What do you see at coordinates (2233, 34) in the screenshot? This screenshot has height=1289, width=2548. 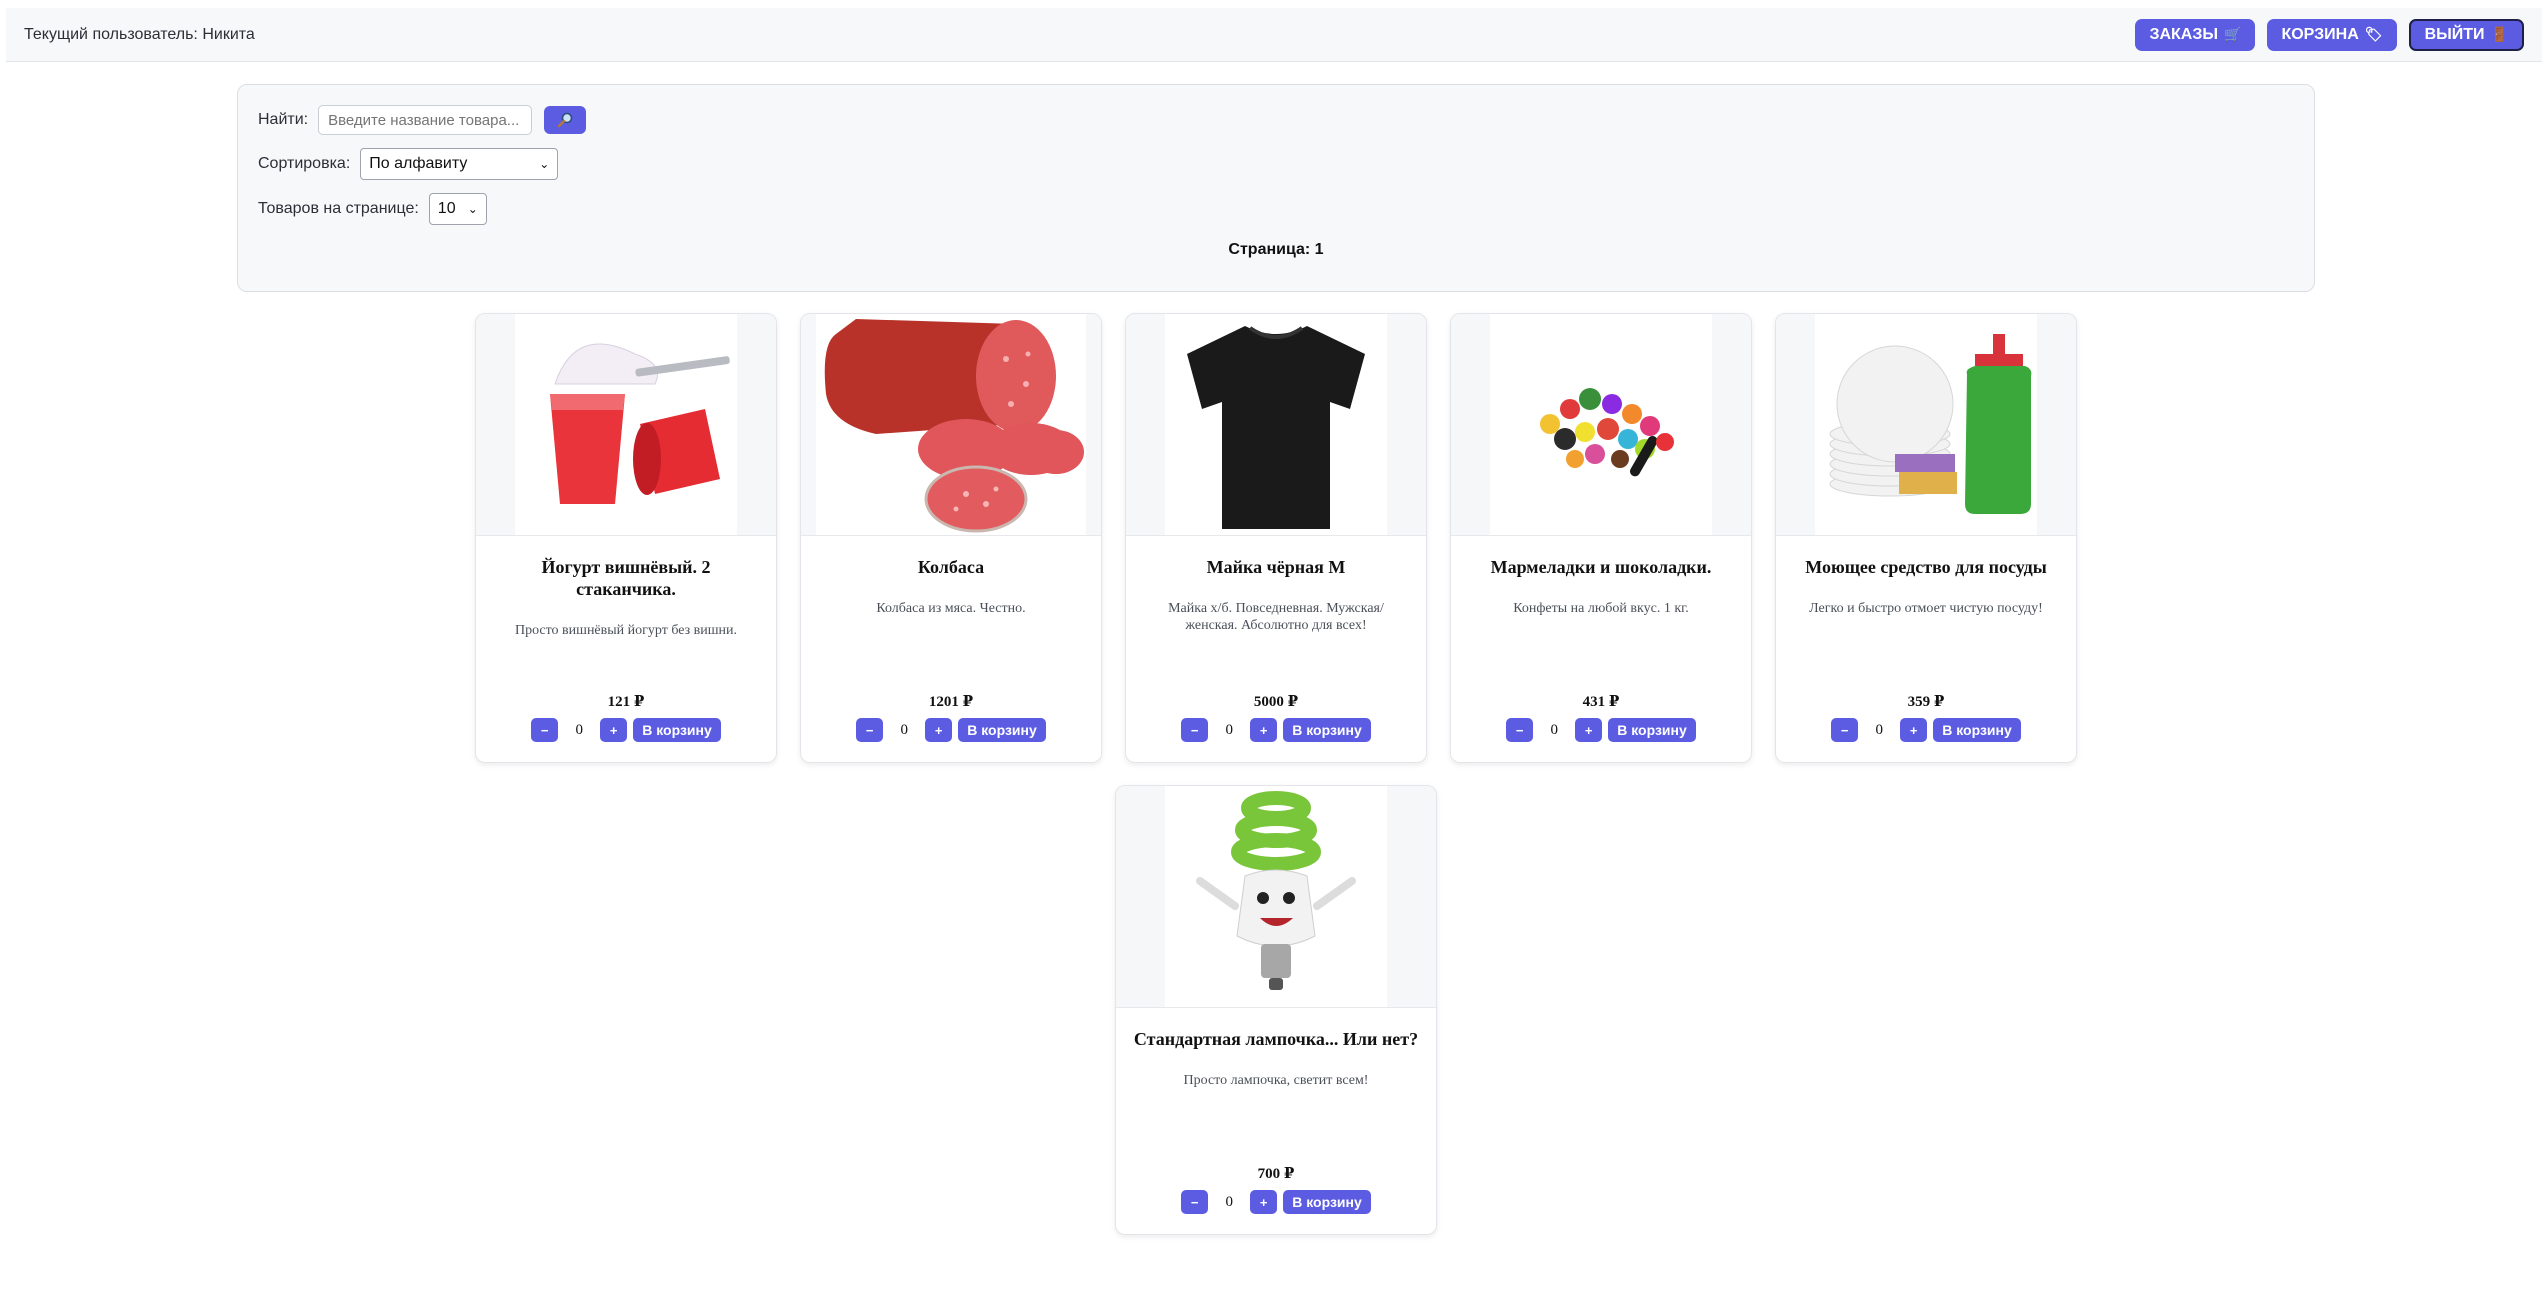 I see `cart-icon: 🛒` at bounding box center [2233, 34].